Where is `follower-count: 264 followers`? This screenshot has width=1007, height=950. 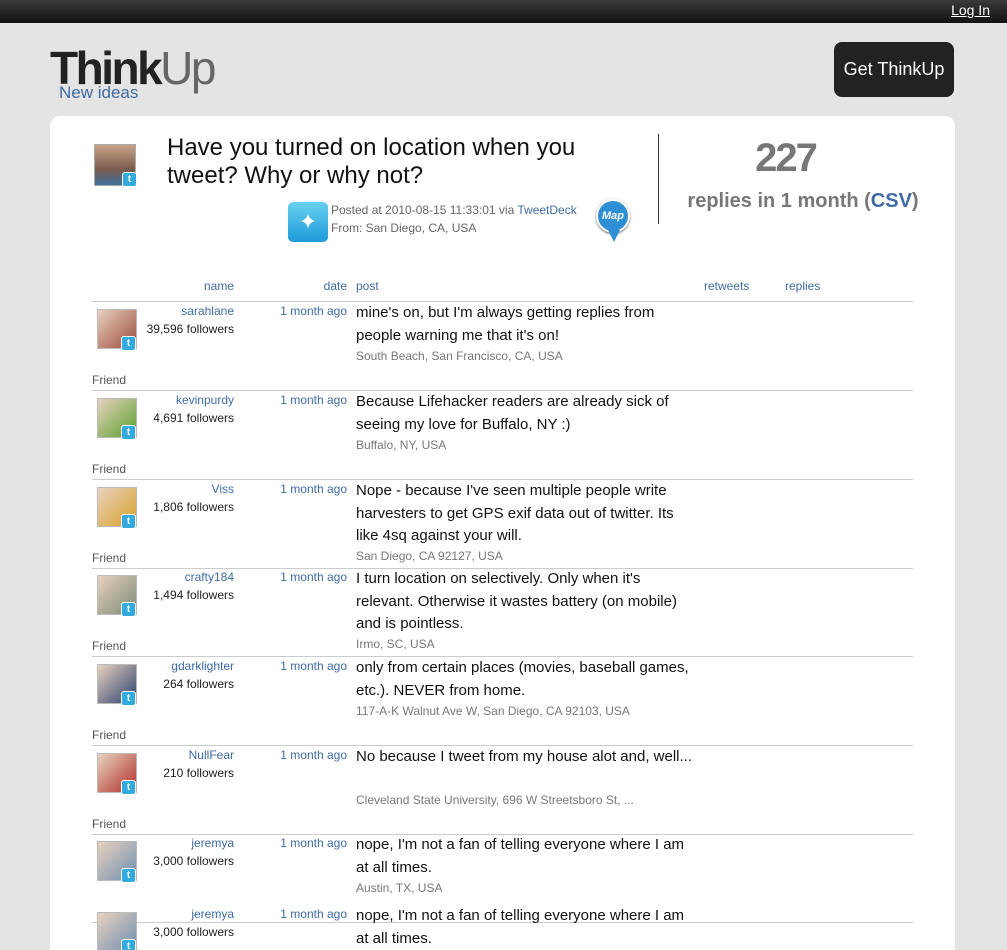 follower-count: 264 followers is located at coordinates (198, 684).